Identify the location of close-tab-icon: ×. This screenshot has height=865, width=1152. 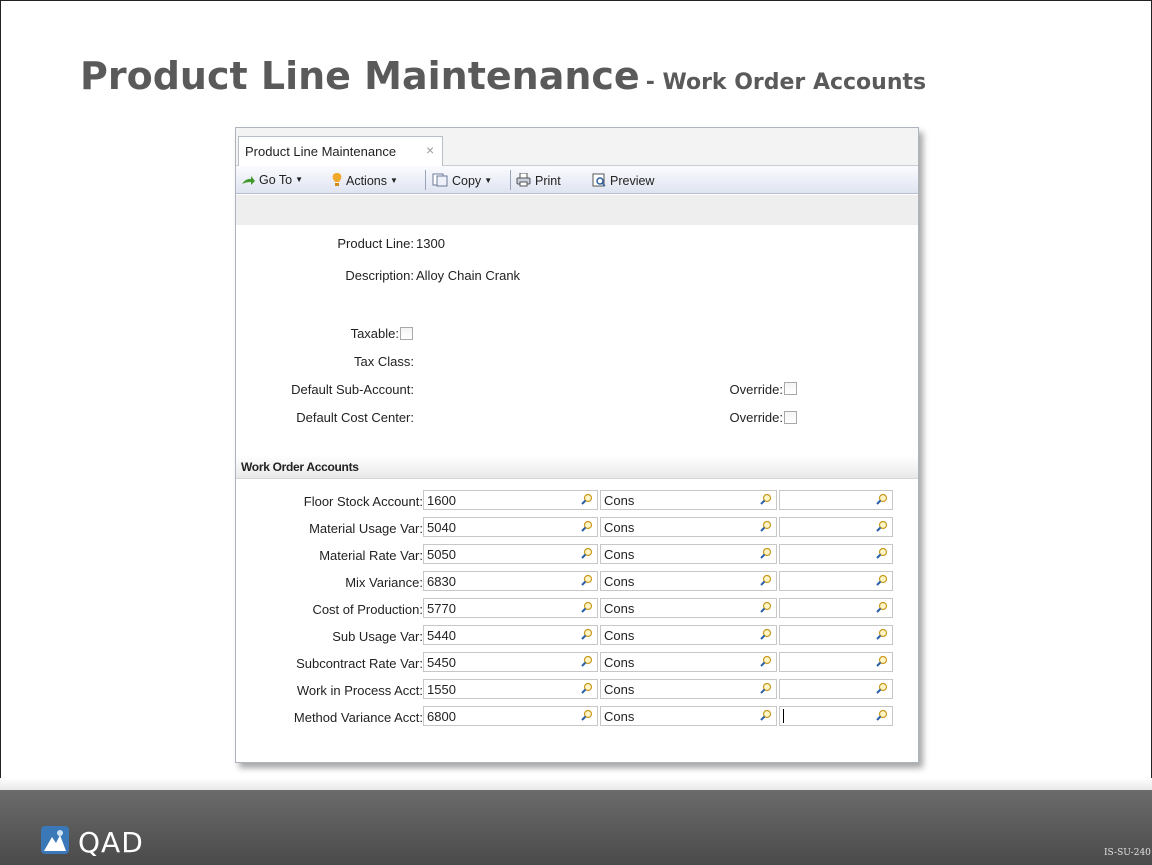
(430, 150).